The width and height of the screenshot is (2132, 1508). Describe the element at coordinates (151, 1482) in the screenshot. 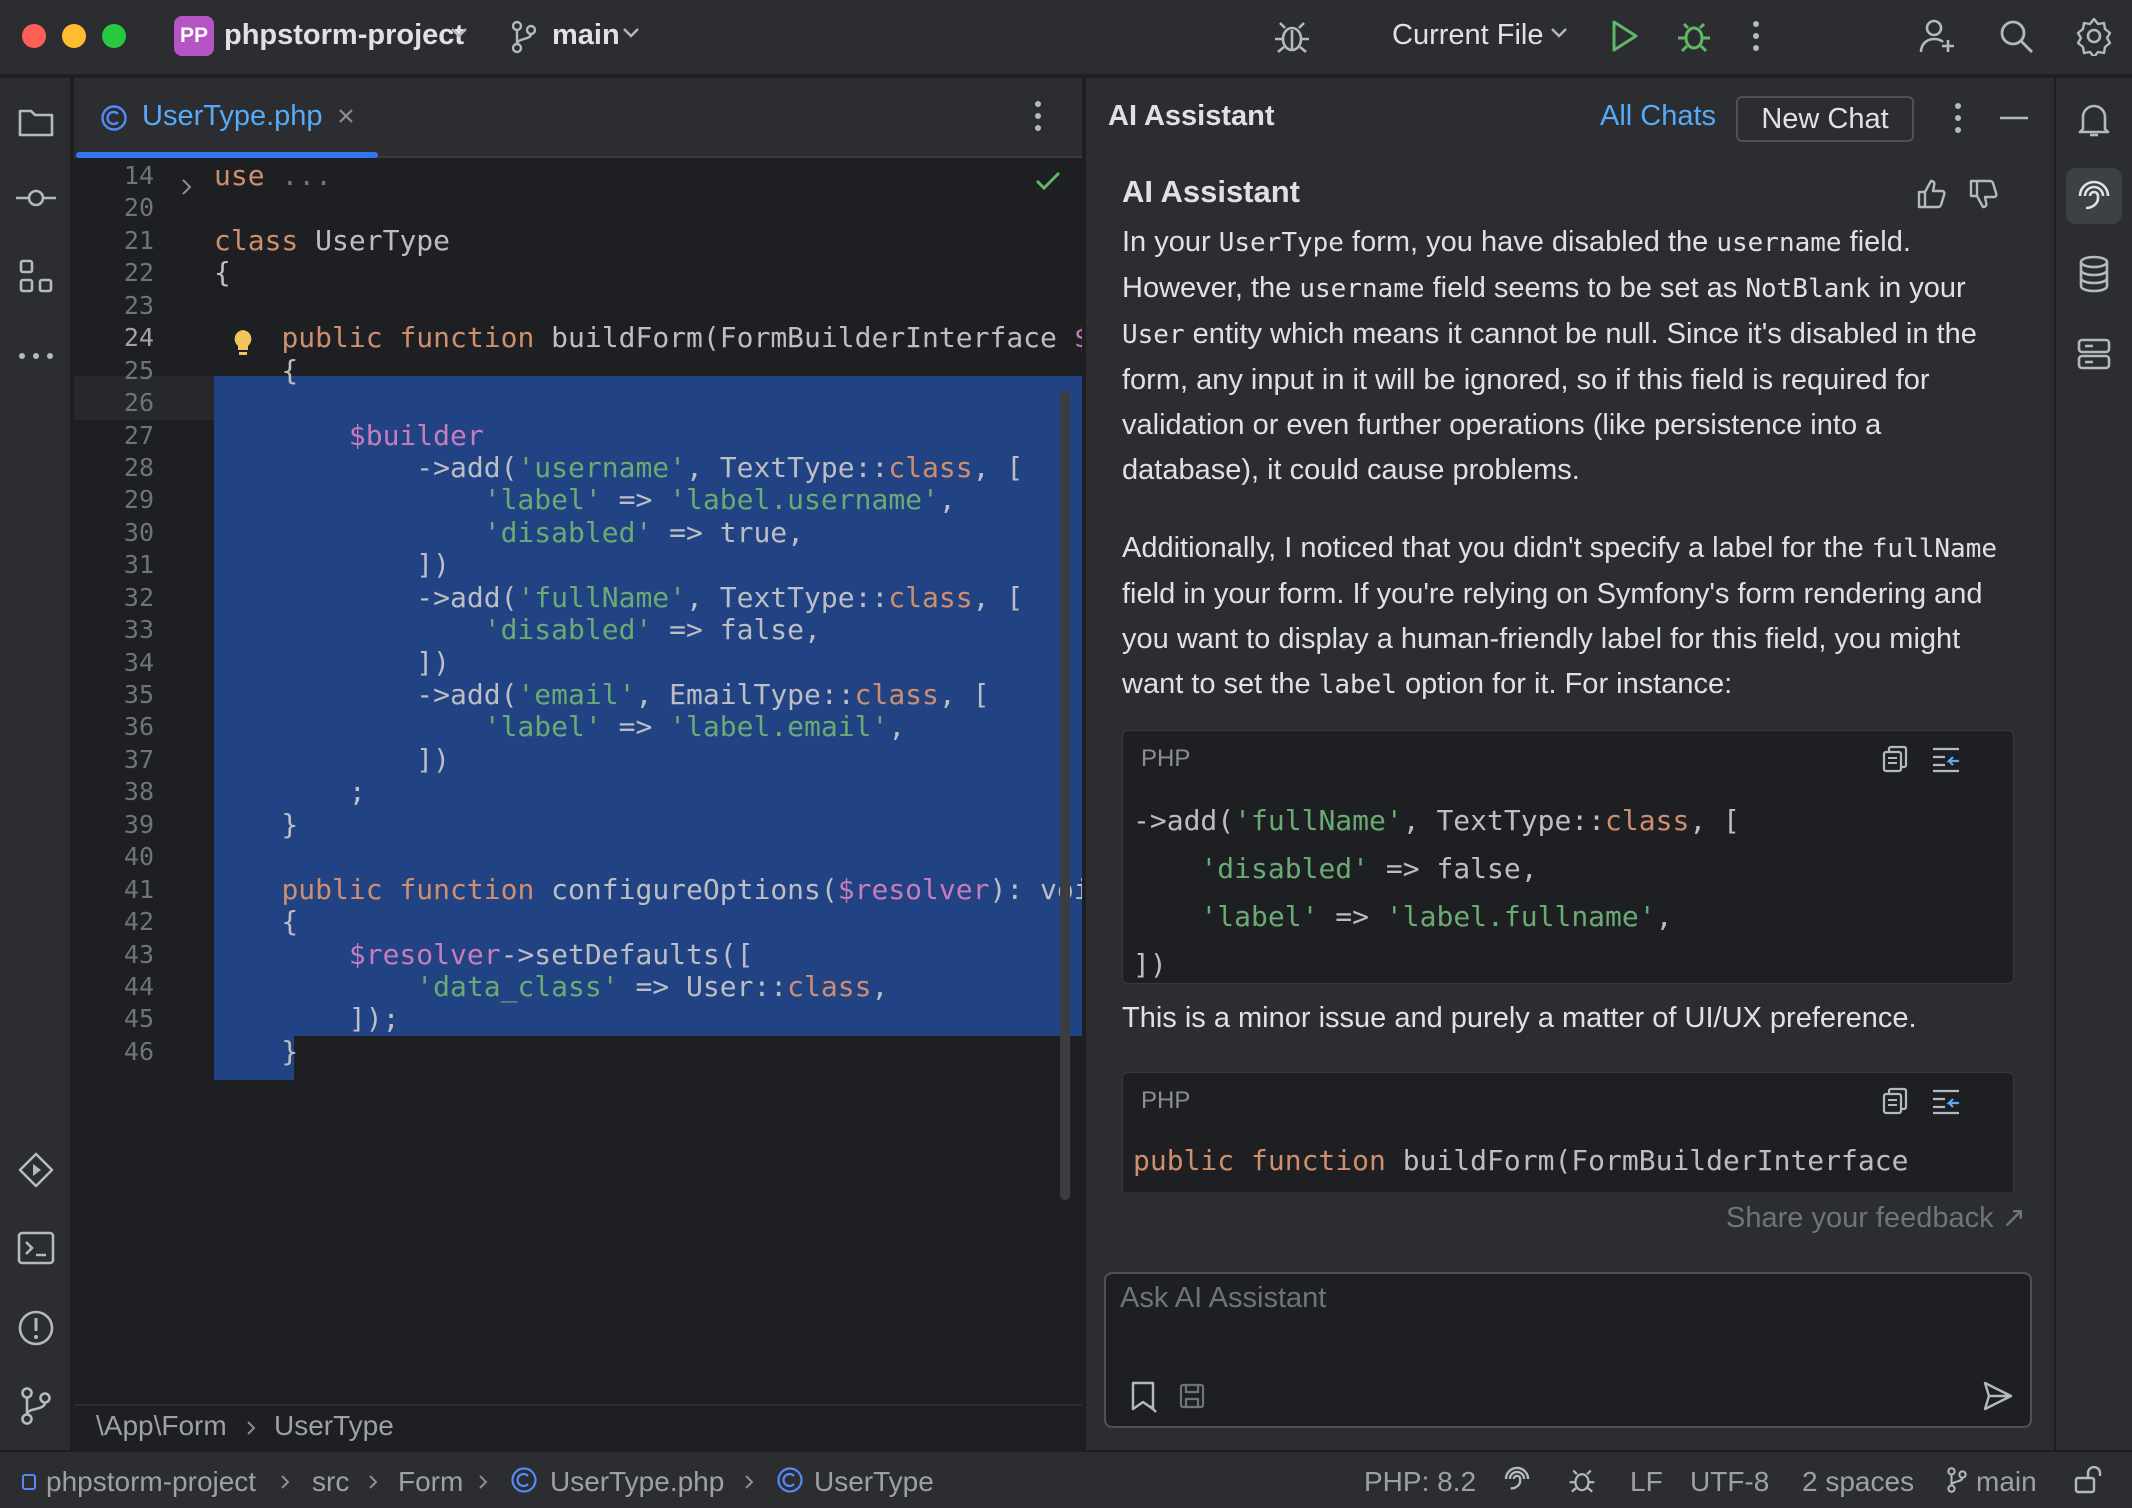

I see `status-path-project: phpstorm-project` at that location.